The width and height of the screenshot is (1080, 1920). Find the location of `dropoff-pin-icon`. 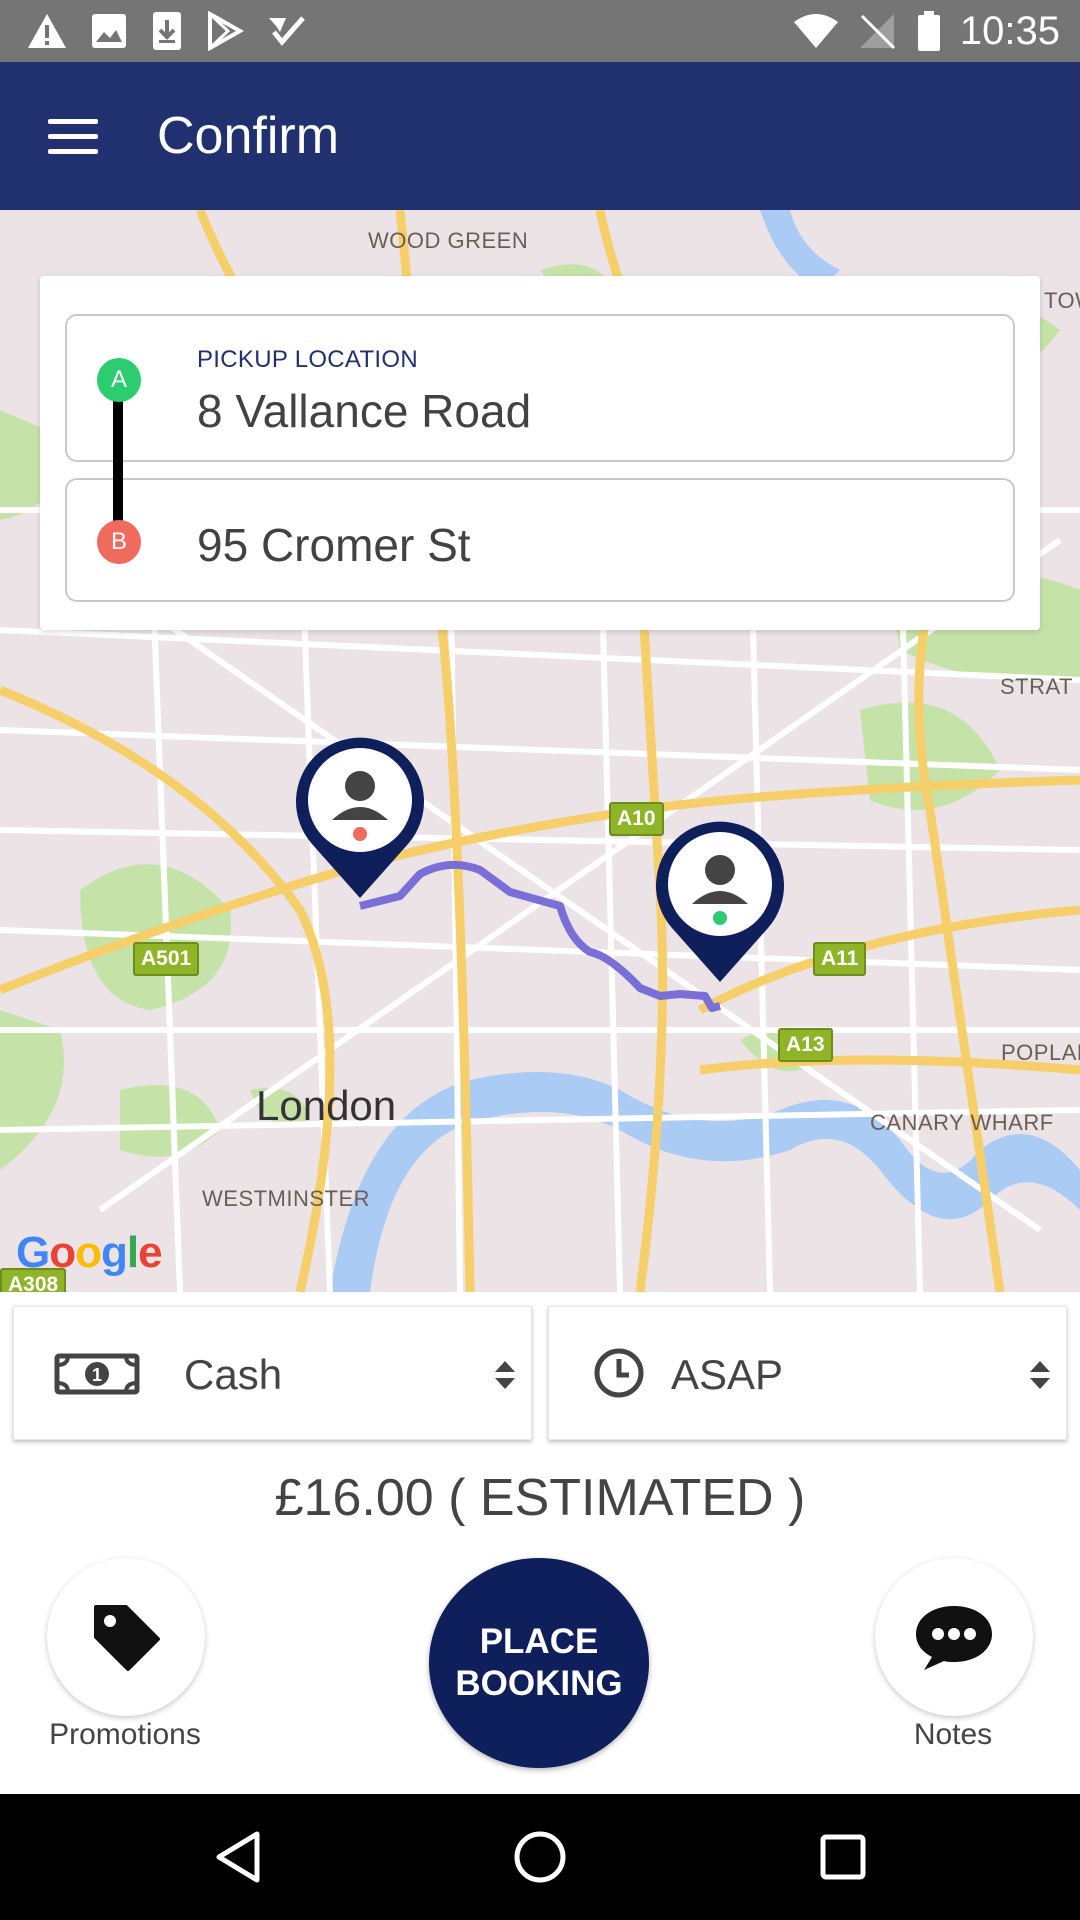

dropoff-pin-icon is located at coordinates (720, 902).